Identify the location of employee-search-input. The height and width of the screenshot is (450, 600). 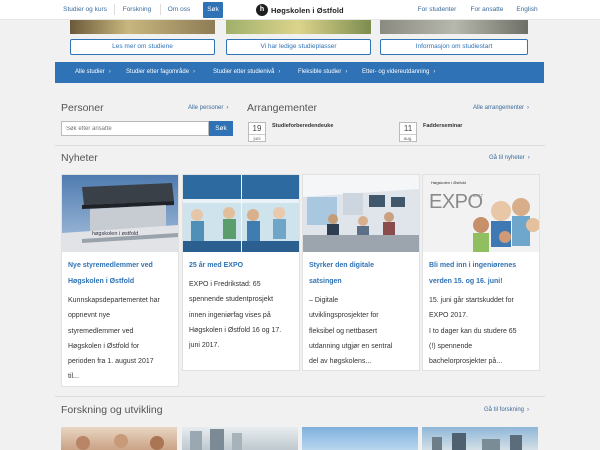
(135, 128).